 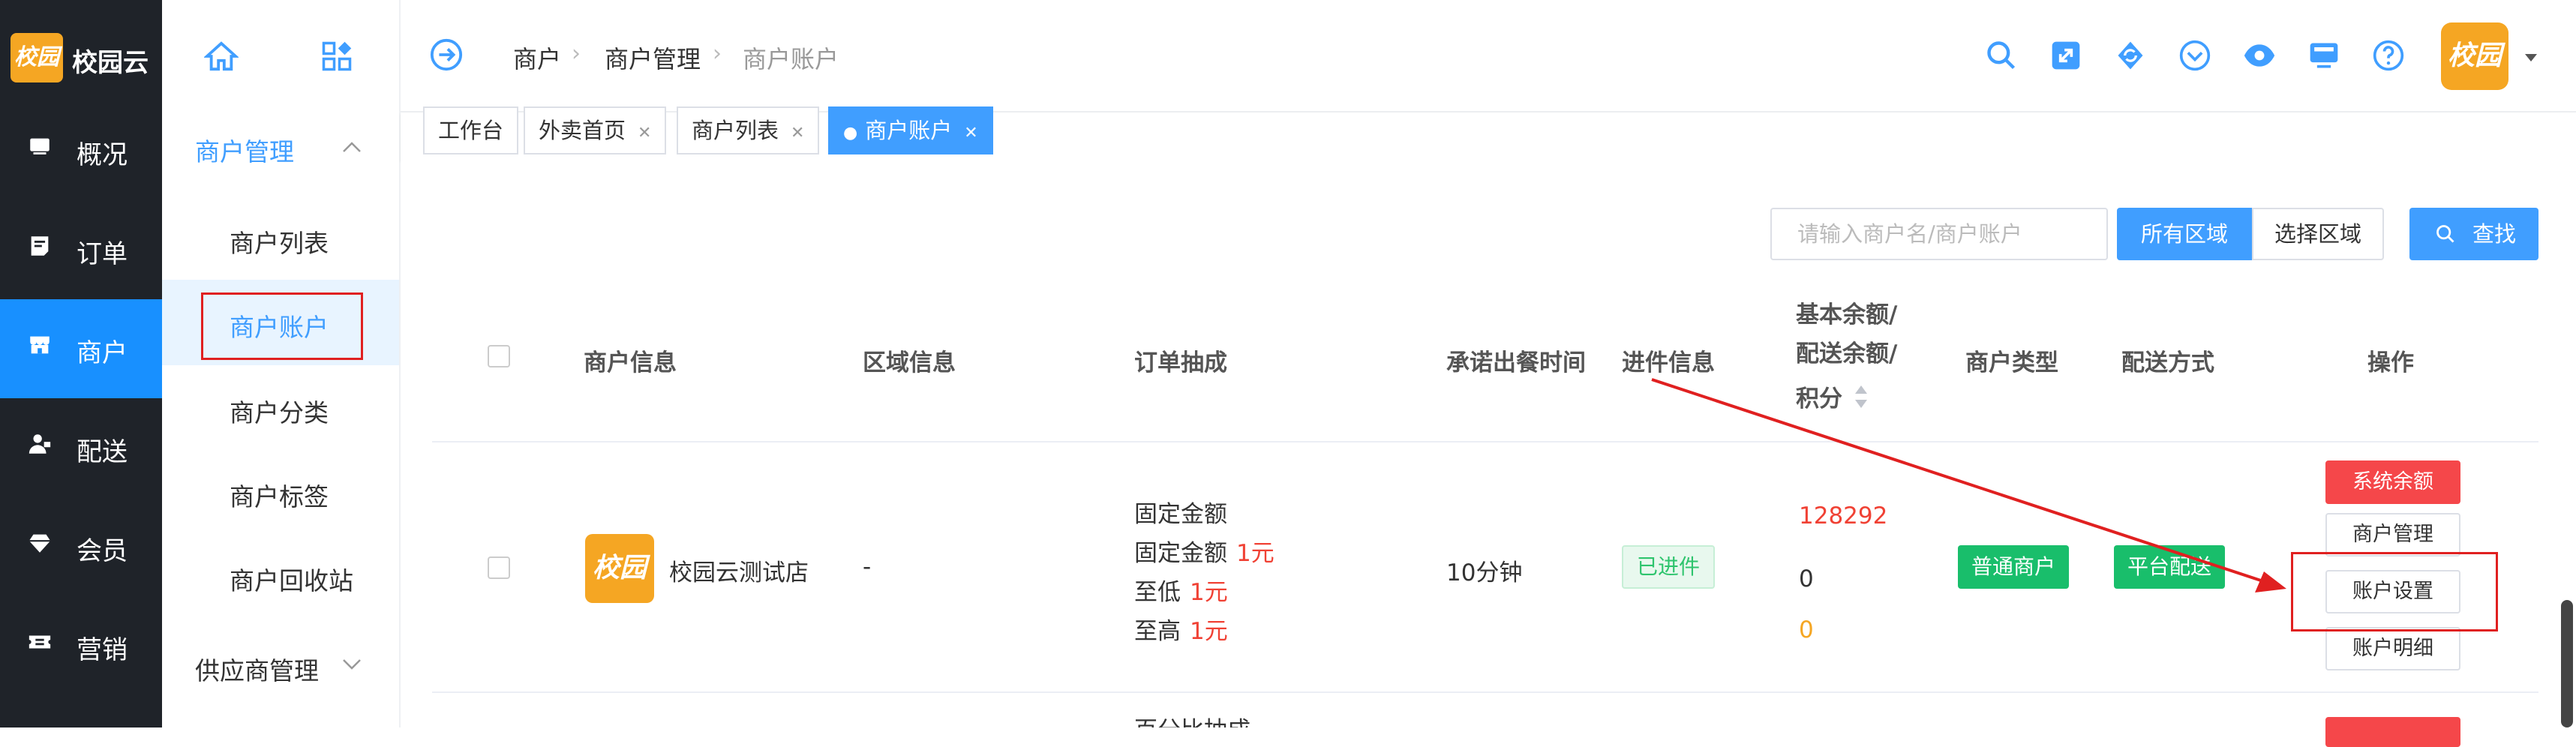 What do you see at coordinates (1192, 719) in the screenshot?
I see `next-row-commission-partial: 百分比抽成` at bounding box center [1192, 719].